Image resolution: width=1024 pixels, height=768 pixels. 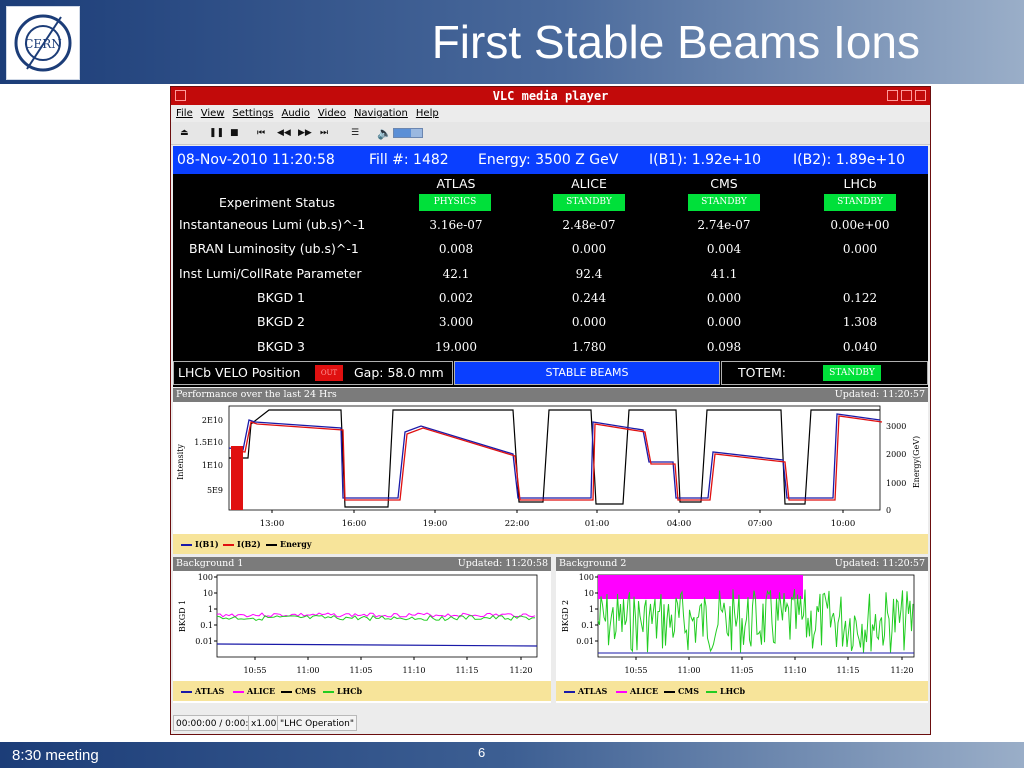 I want to click on x-tick-label: 11:00, so click(x=688, y=670).